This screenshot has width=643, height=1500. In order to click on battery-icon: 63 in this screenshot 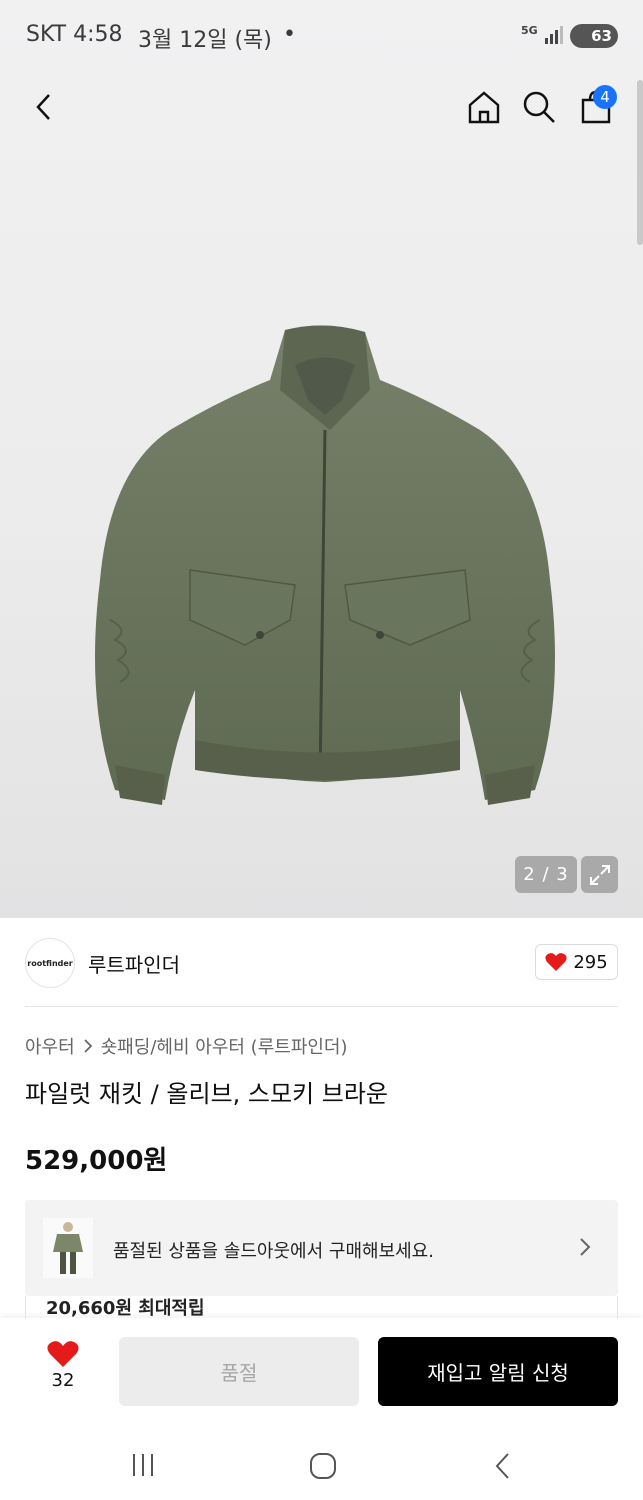, I will do `click(594, 36)`.